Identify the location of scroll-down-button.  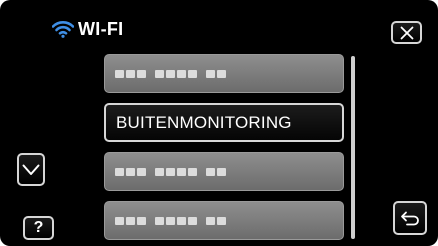
(31, 169).